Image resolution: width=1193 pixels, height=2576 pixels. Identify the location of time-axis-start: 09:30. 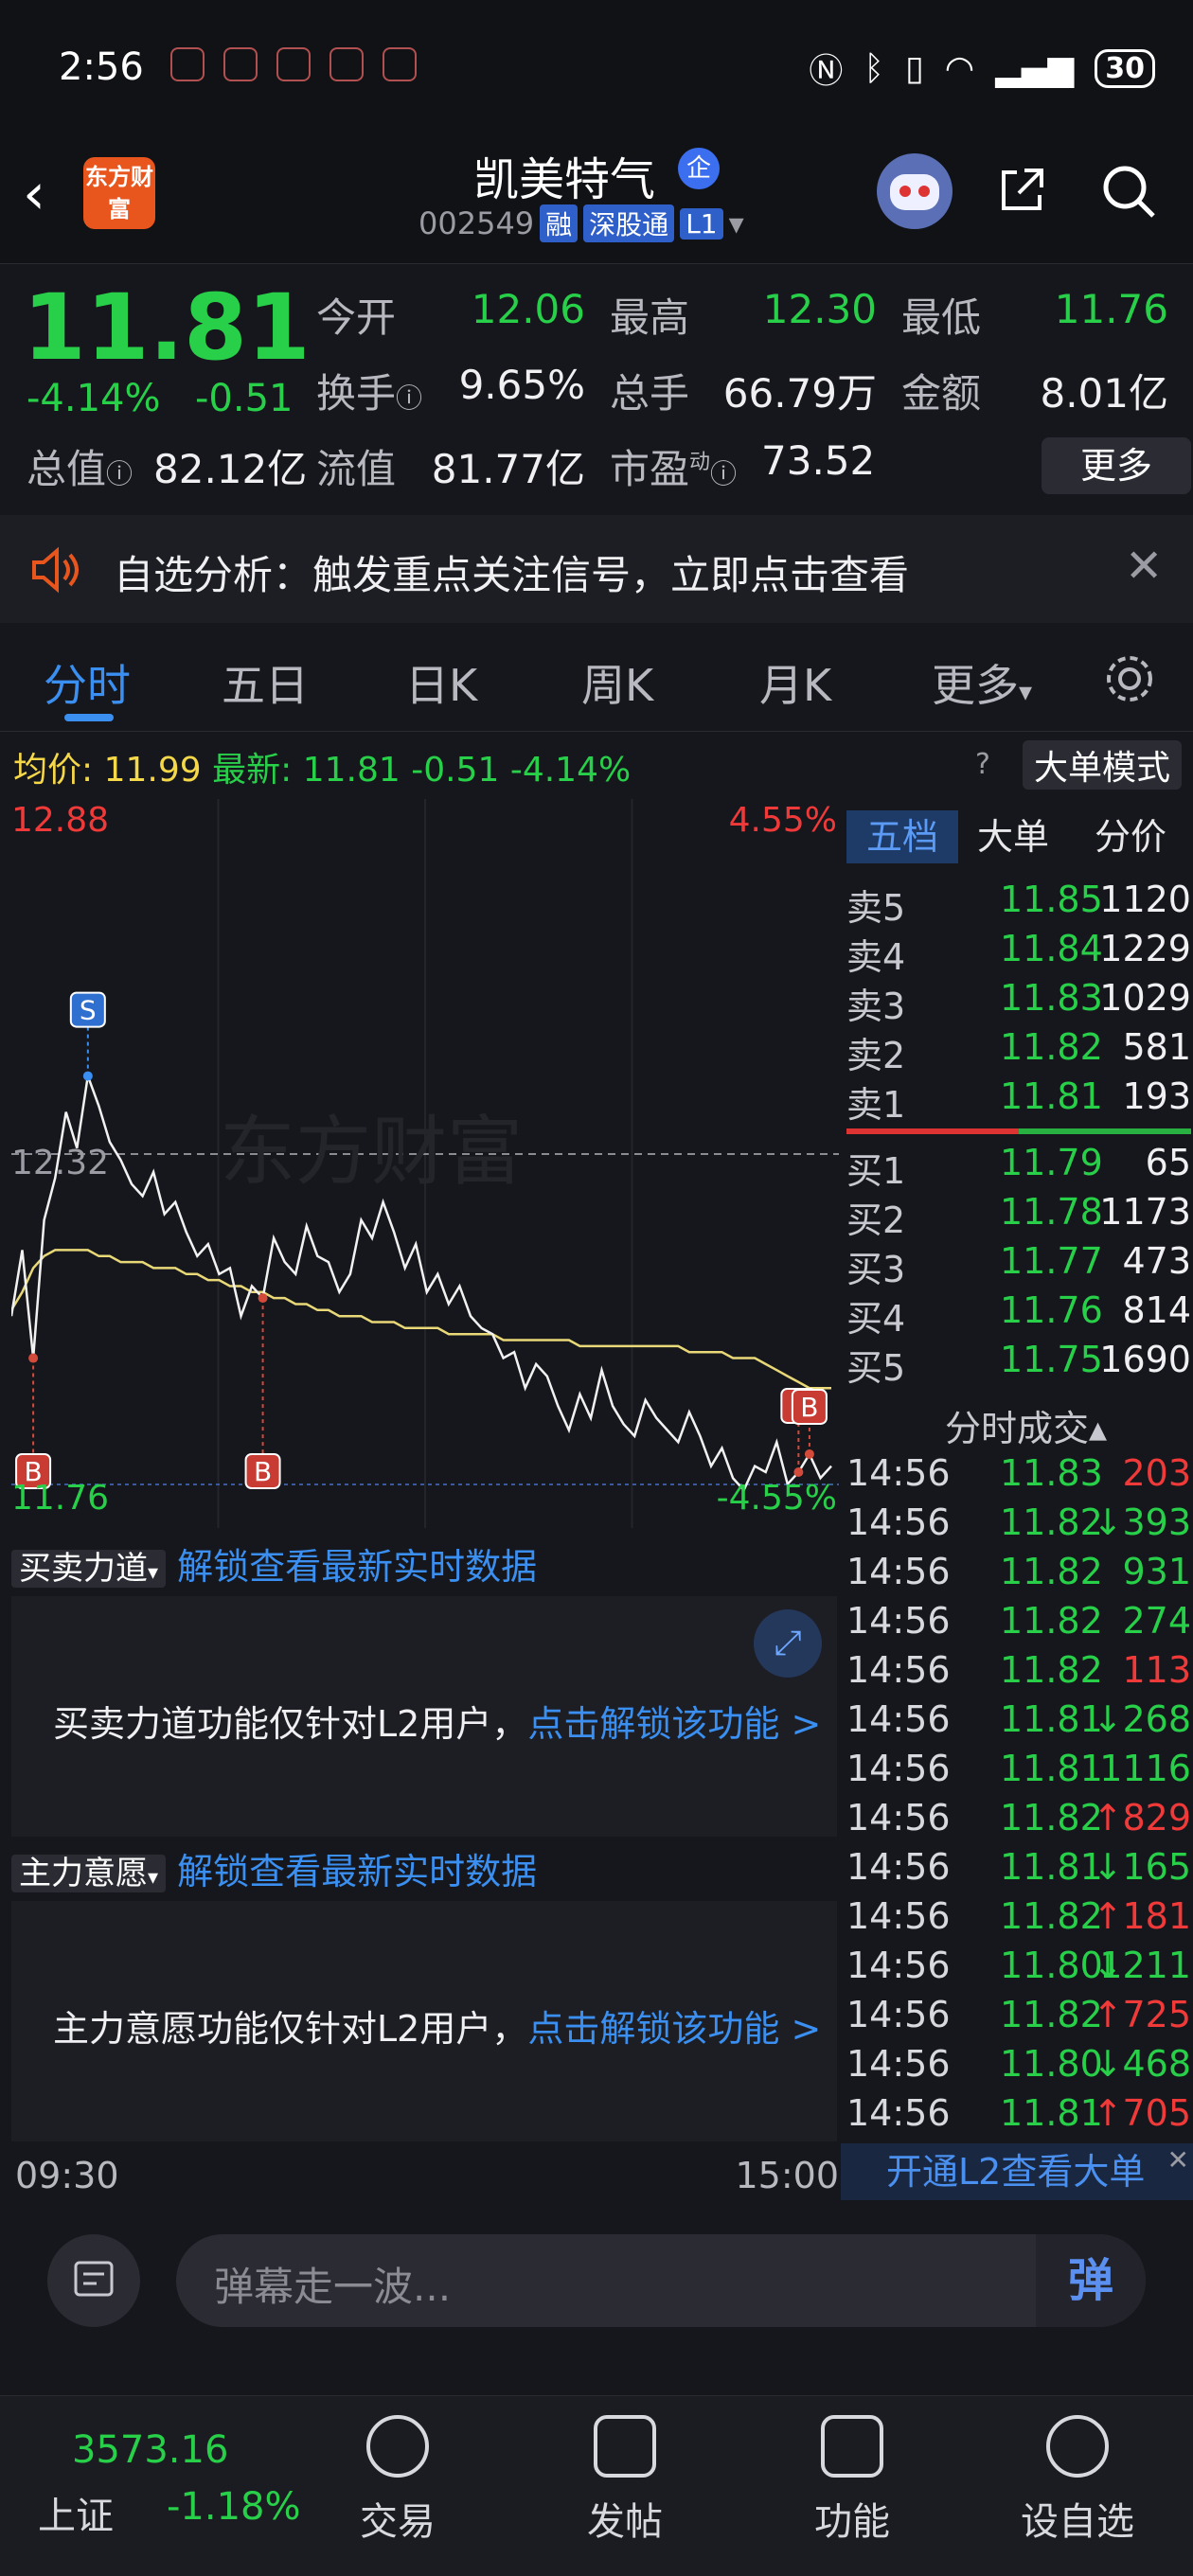
(67, 2175).